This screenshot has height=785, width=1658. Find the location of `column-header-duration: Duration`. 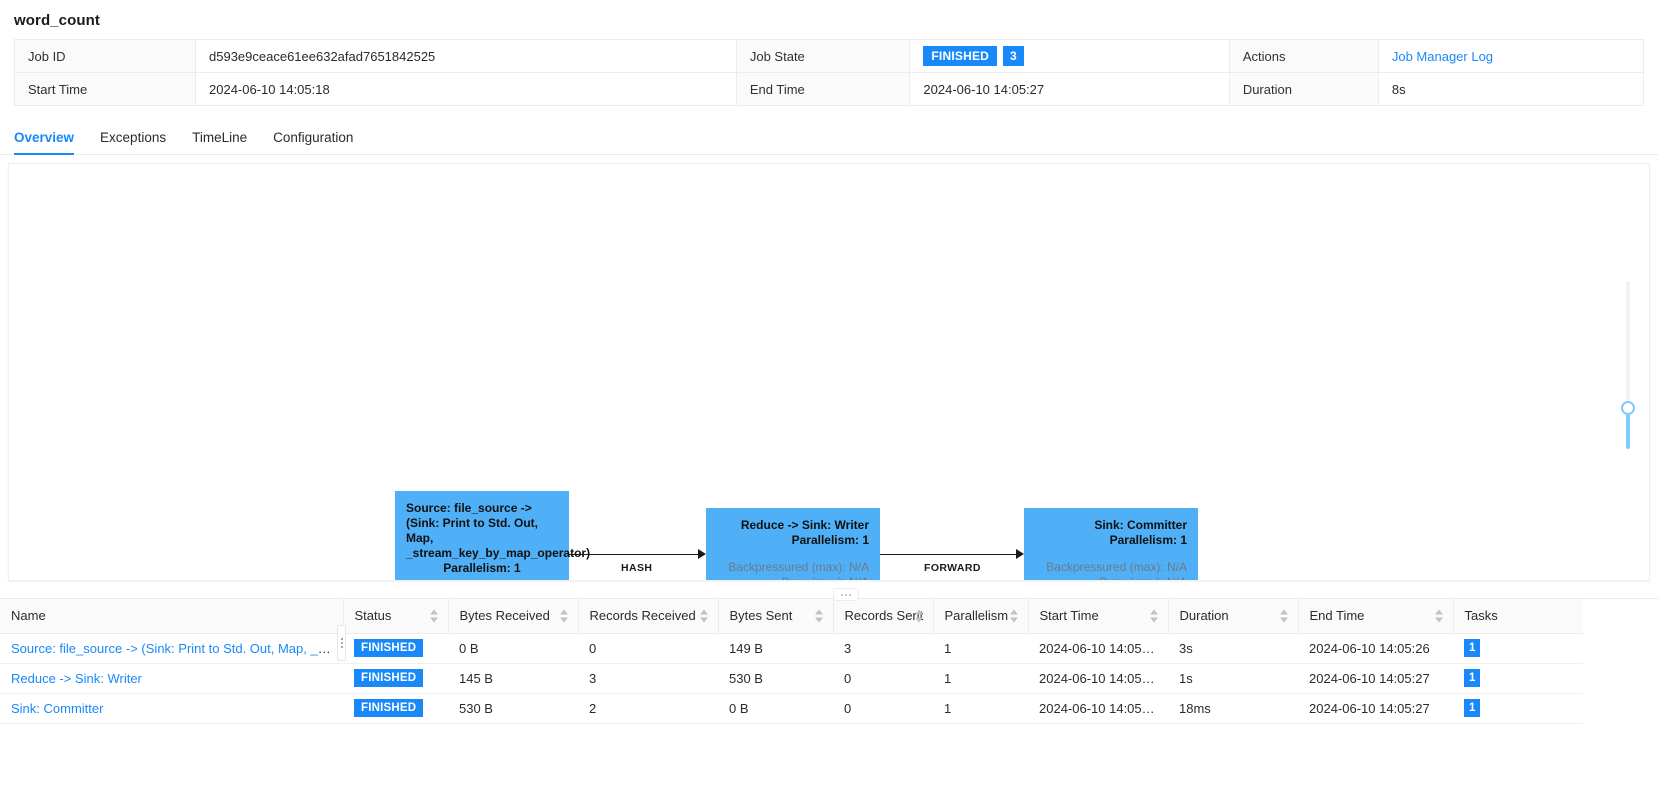

column-header-duration: Duration is located at coordinates (1233, 616).